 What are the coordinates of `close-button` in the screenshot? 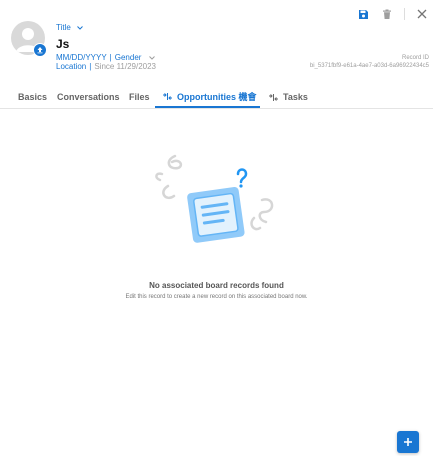 It's located at (422, 14).